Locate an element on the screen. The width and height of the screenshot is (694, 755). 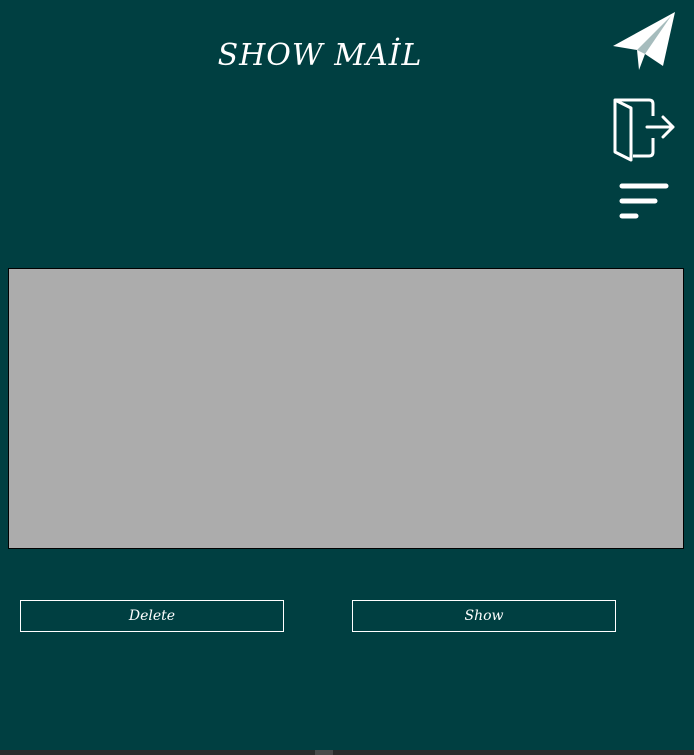
page-title: SHOW MAİL is located at coordinates (320, 55).